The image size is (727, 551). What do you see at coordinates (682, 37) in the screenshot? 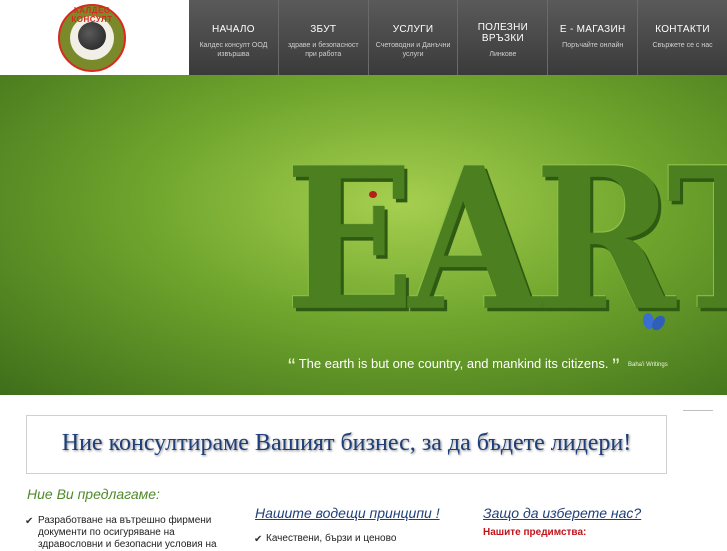
I see `nav-item-contacts: КОНТАКТИ Свържете се с нас` at bounding box center [682, 37].